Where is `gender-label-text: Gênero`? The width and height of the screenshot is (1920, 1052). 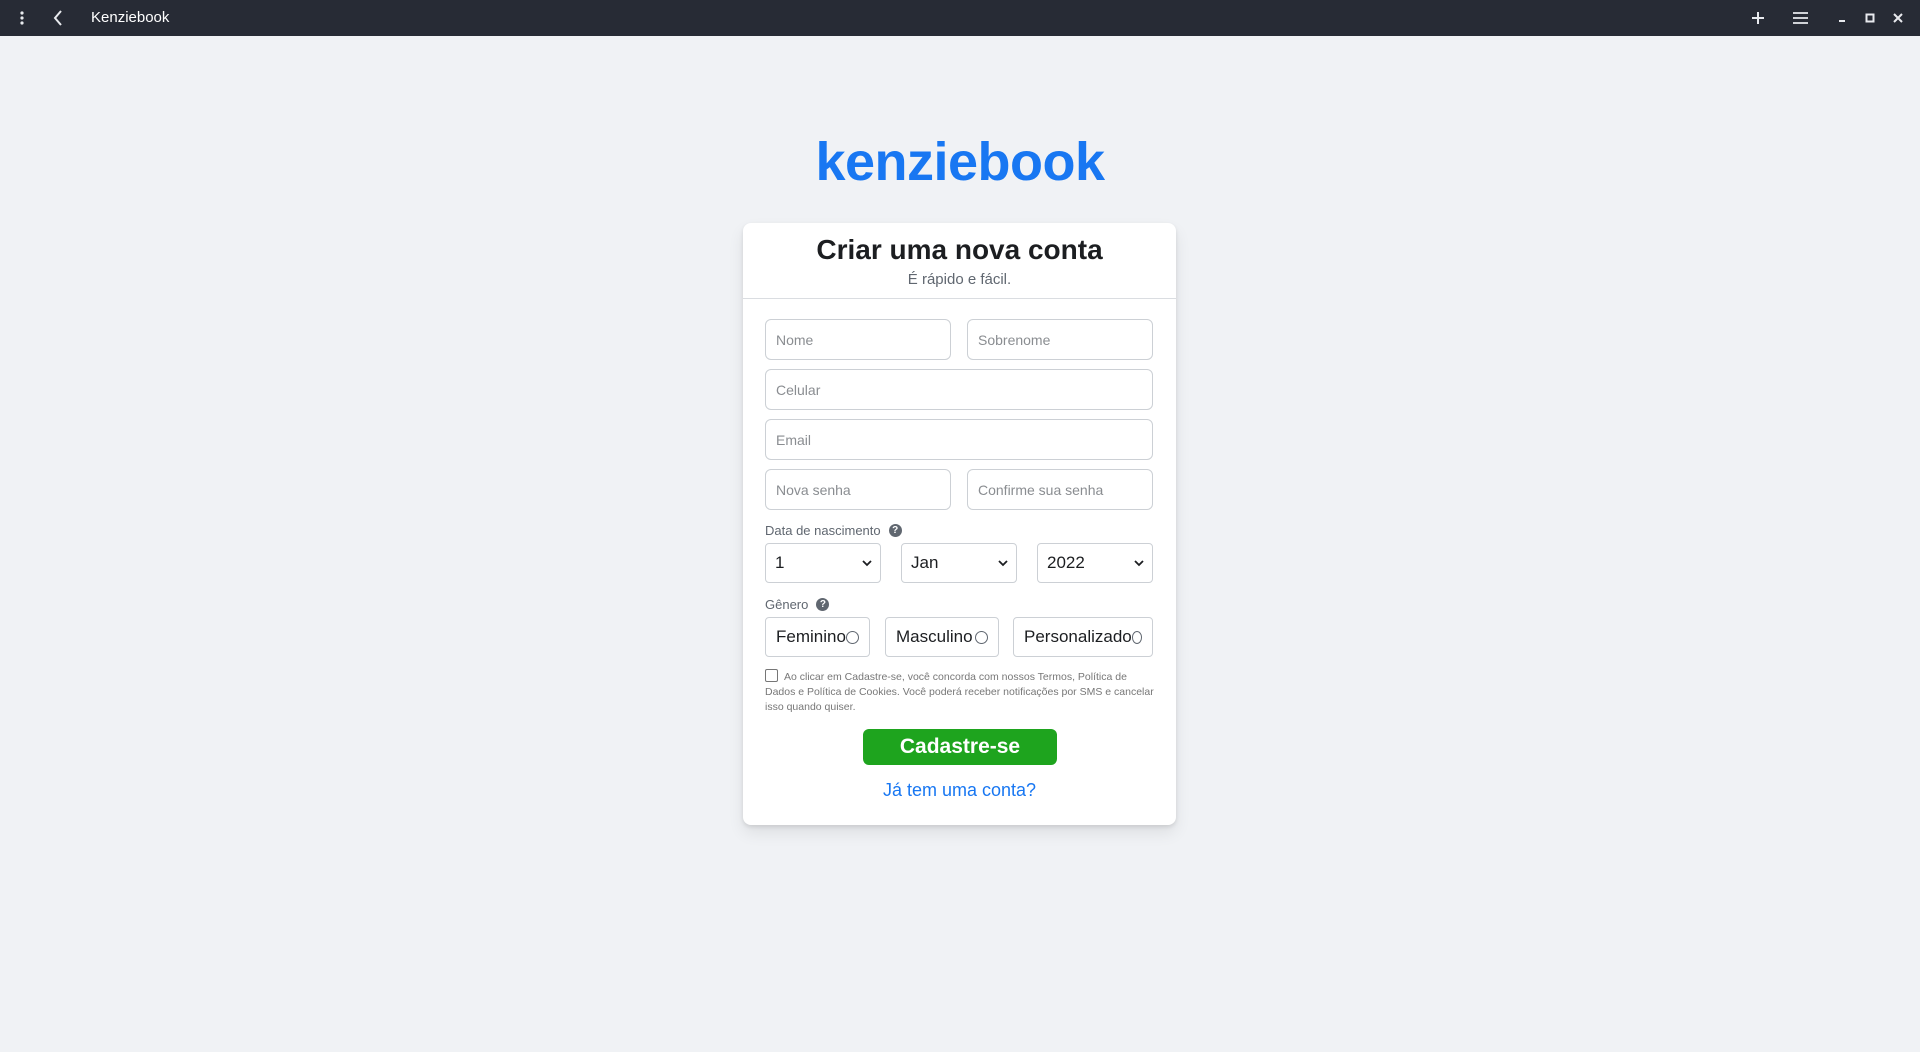 gender-label-text: Gênero is located at coordinates (787, 604).